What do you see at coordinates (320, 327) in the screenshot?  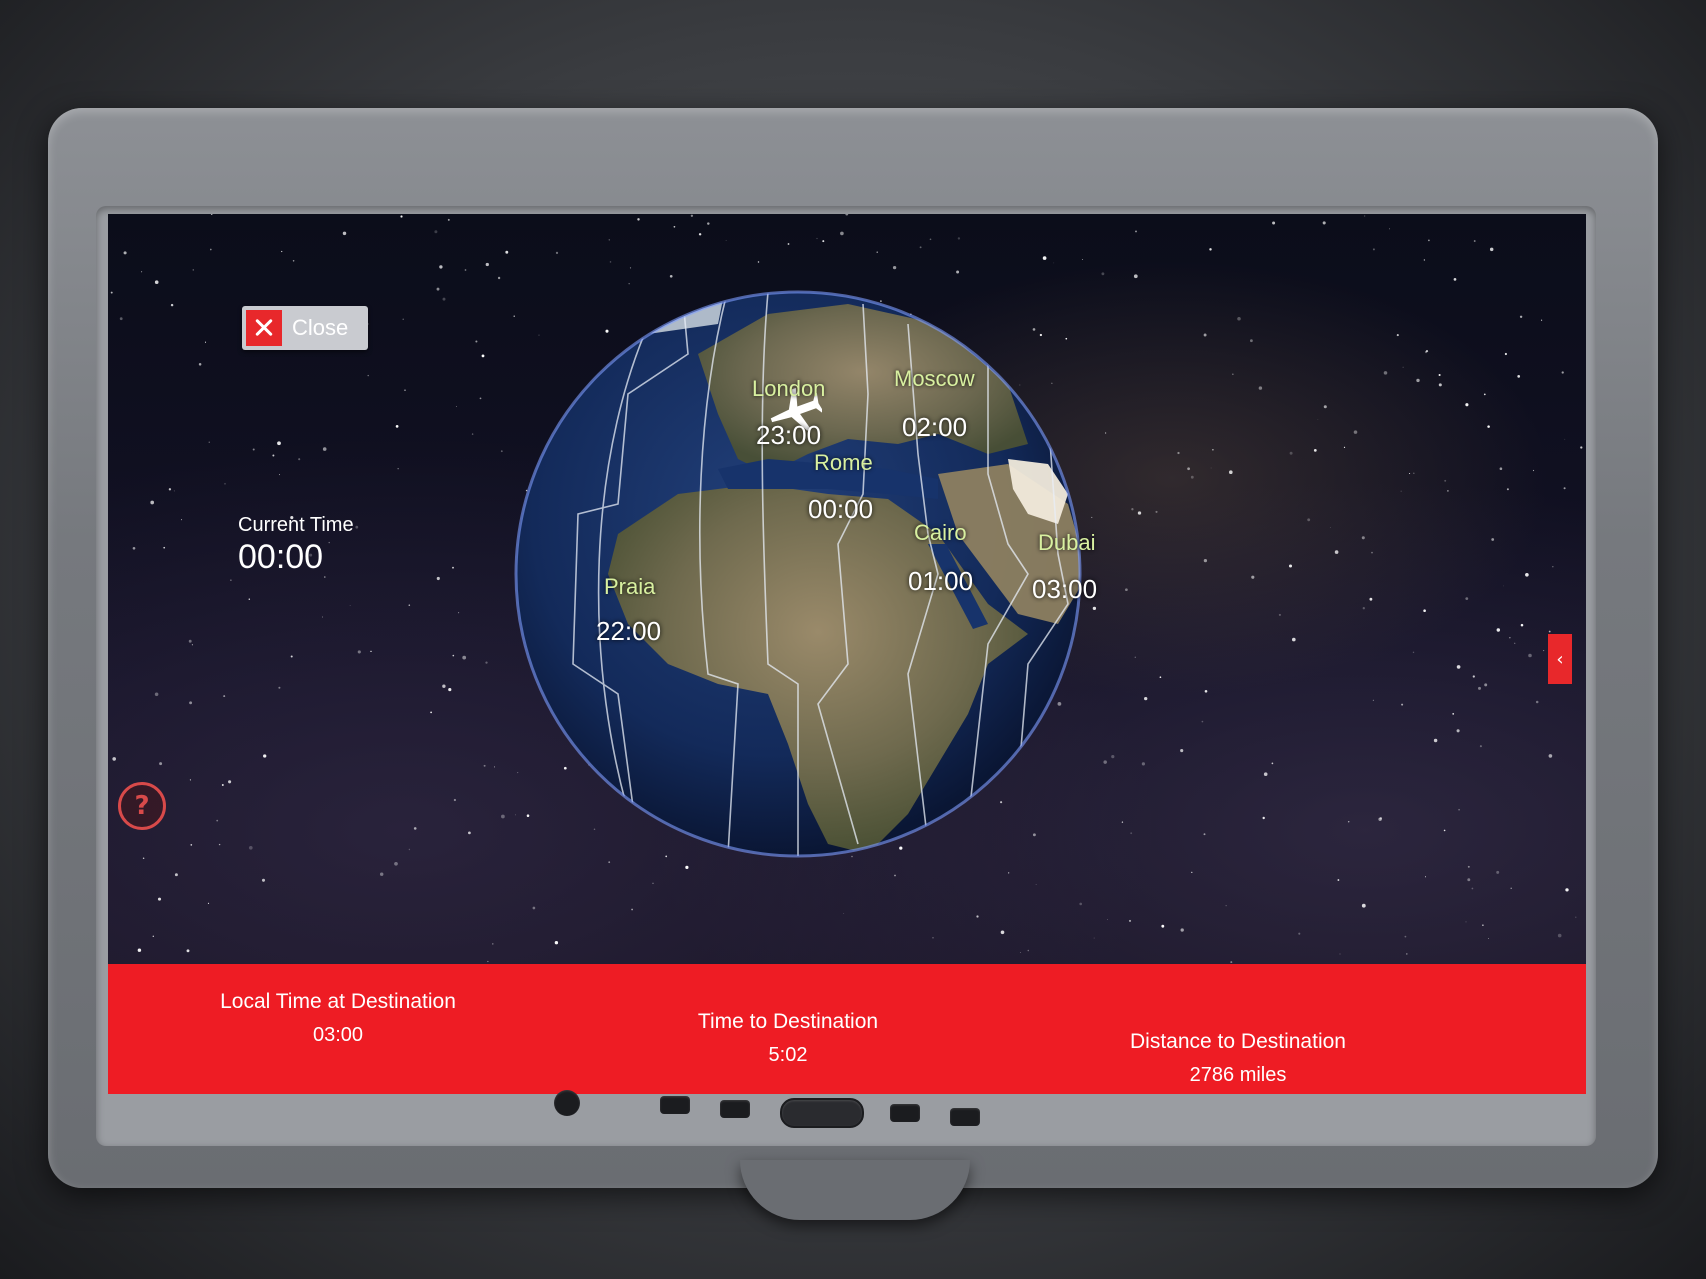 I see `close-button-label: Close` at bounding box center [320, 327].